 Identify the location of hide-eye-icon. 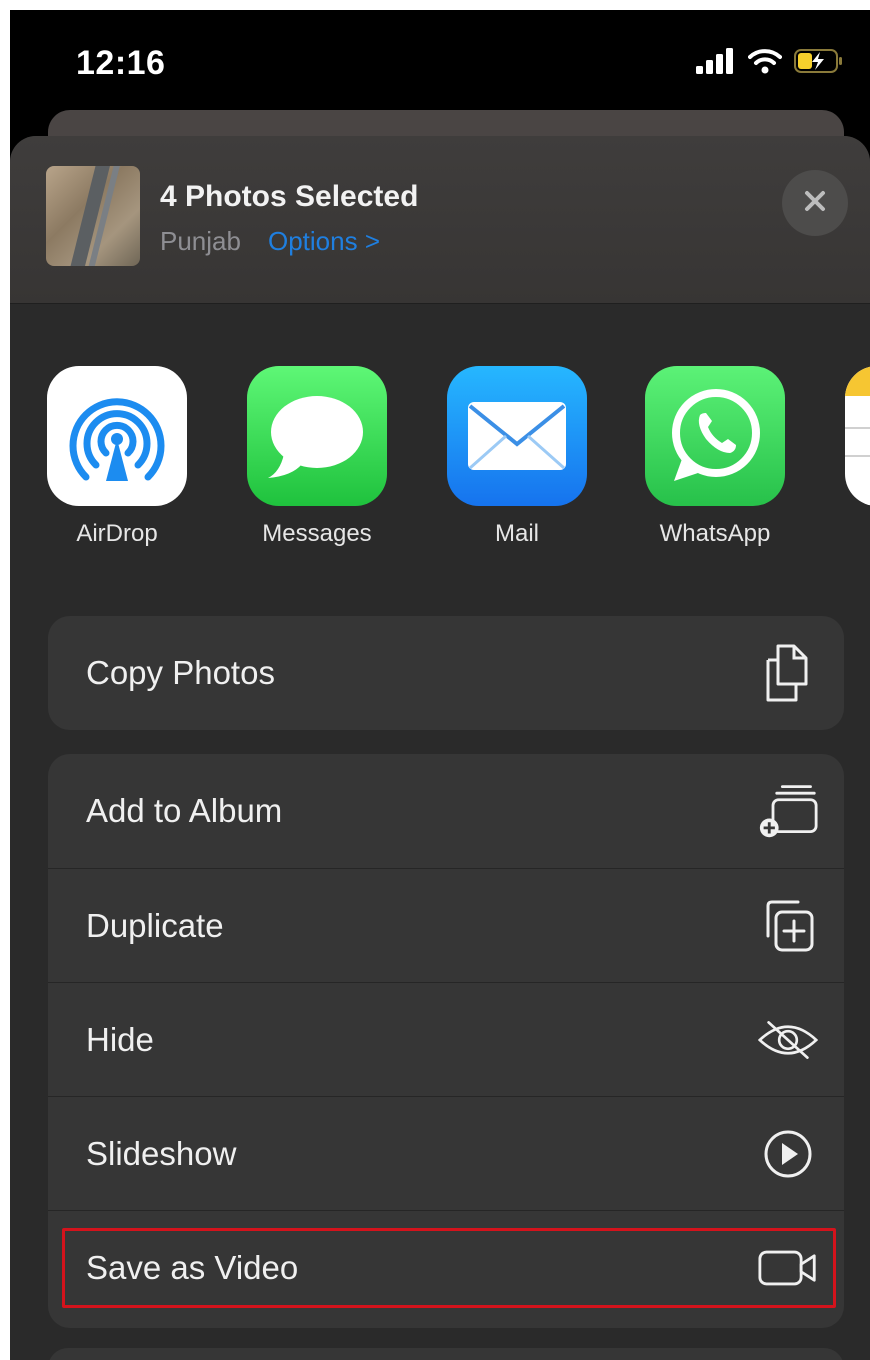
(788, 1040).